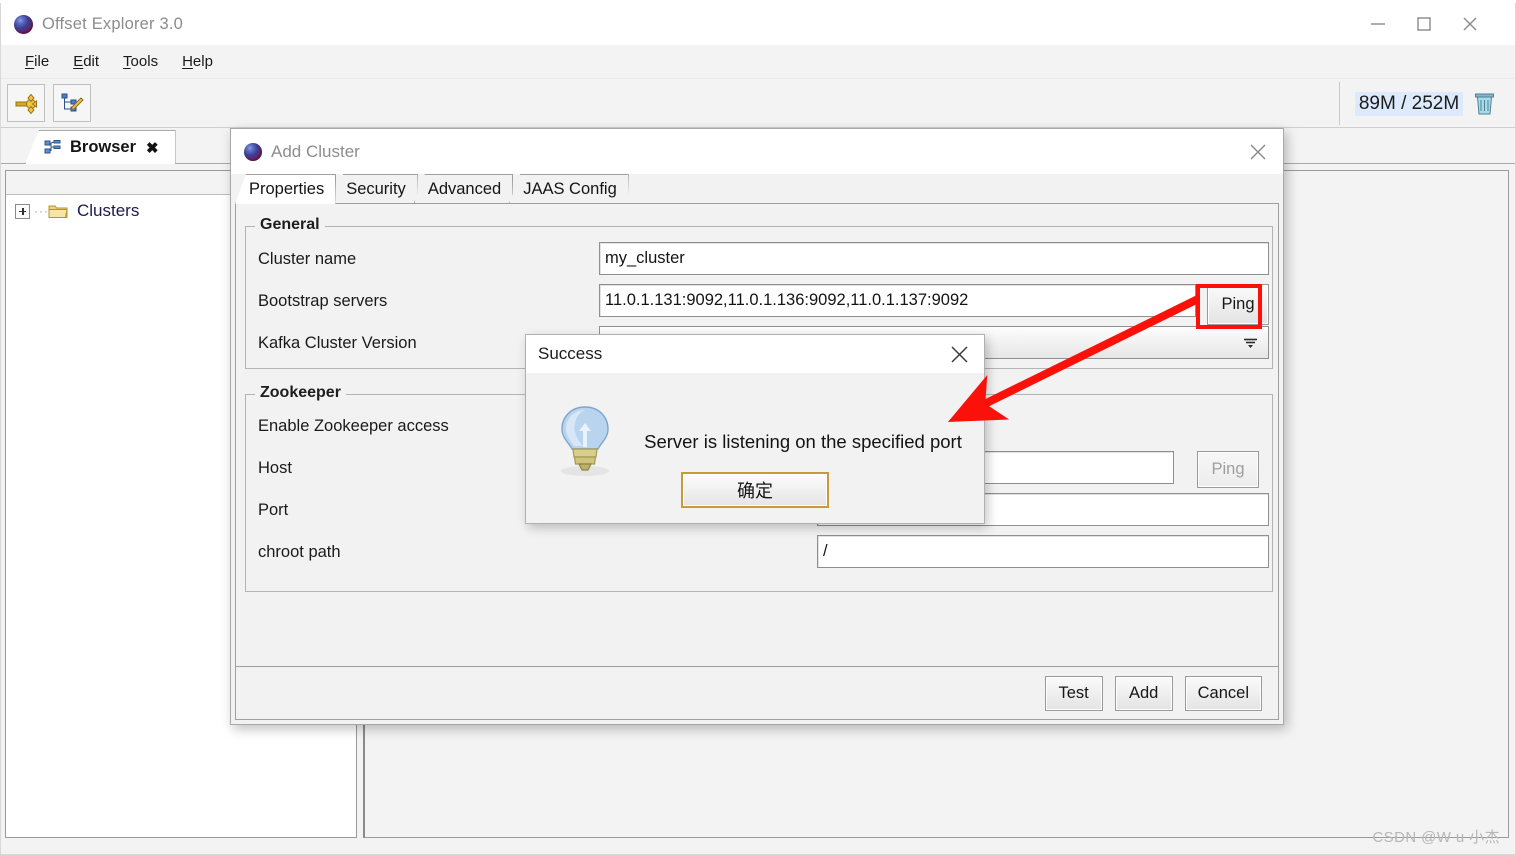 The image size is (1516, 855). I want to click on zookeeper-ping-button: Ping, so click(1228, 469).